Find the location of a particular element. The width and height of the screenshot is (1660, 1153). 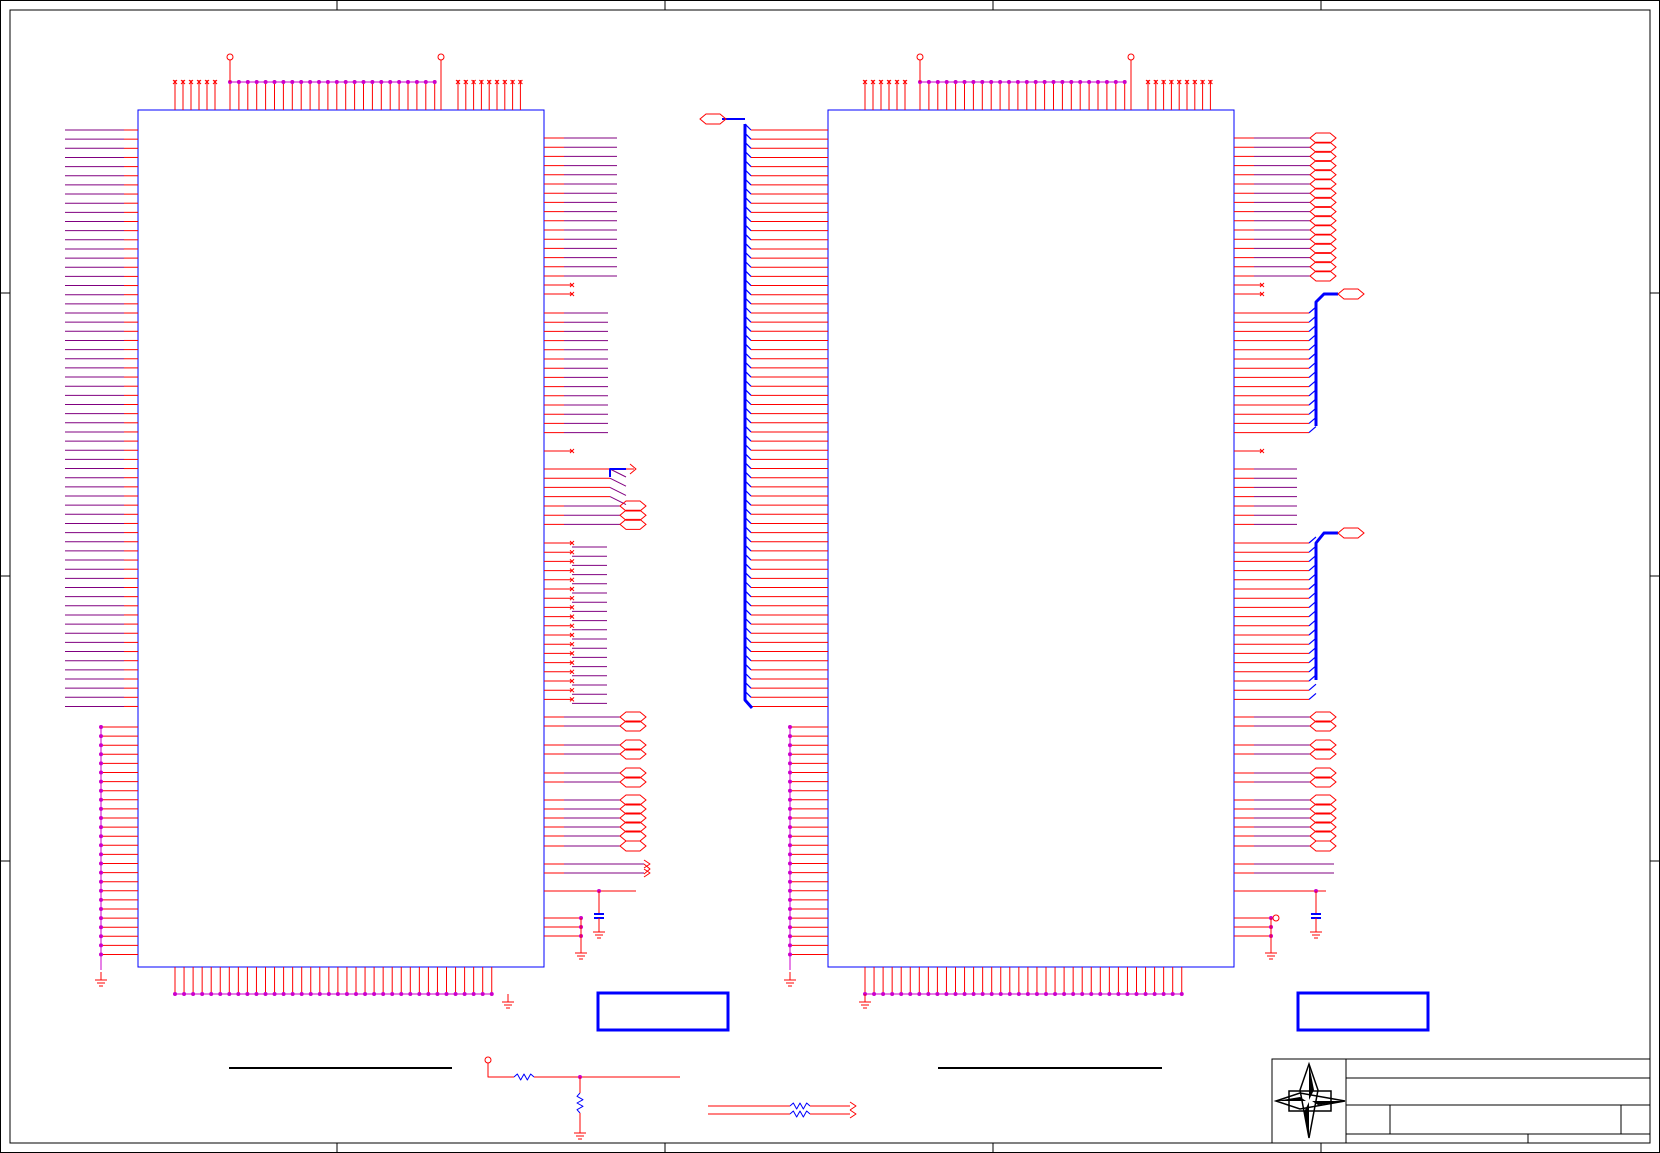

compass-star-logo-icon is located at coordinates (1309, 1100).